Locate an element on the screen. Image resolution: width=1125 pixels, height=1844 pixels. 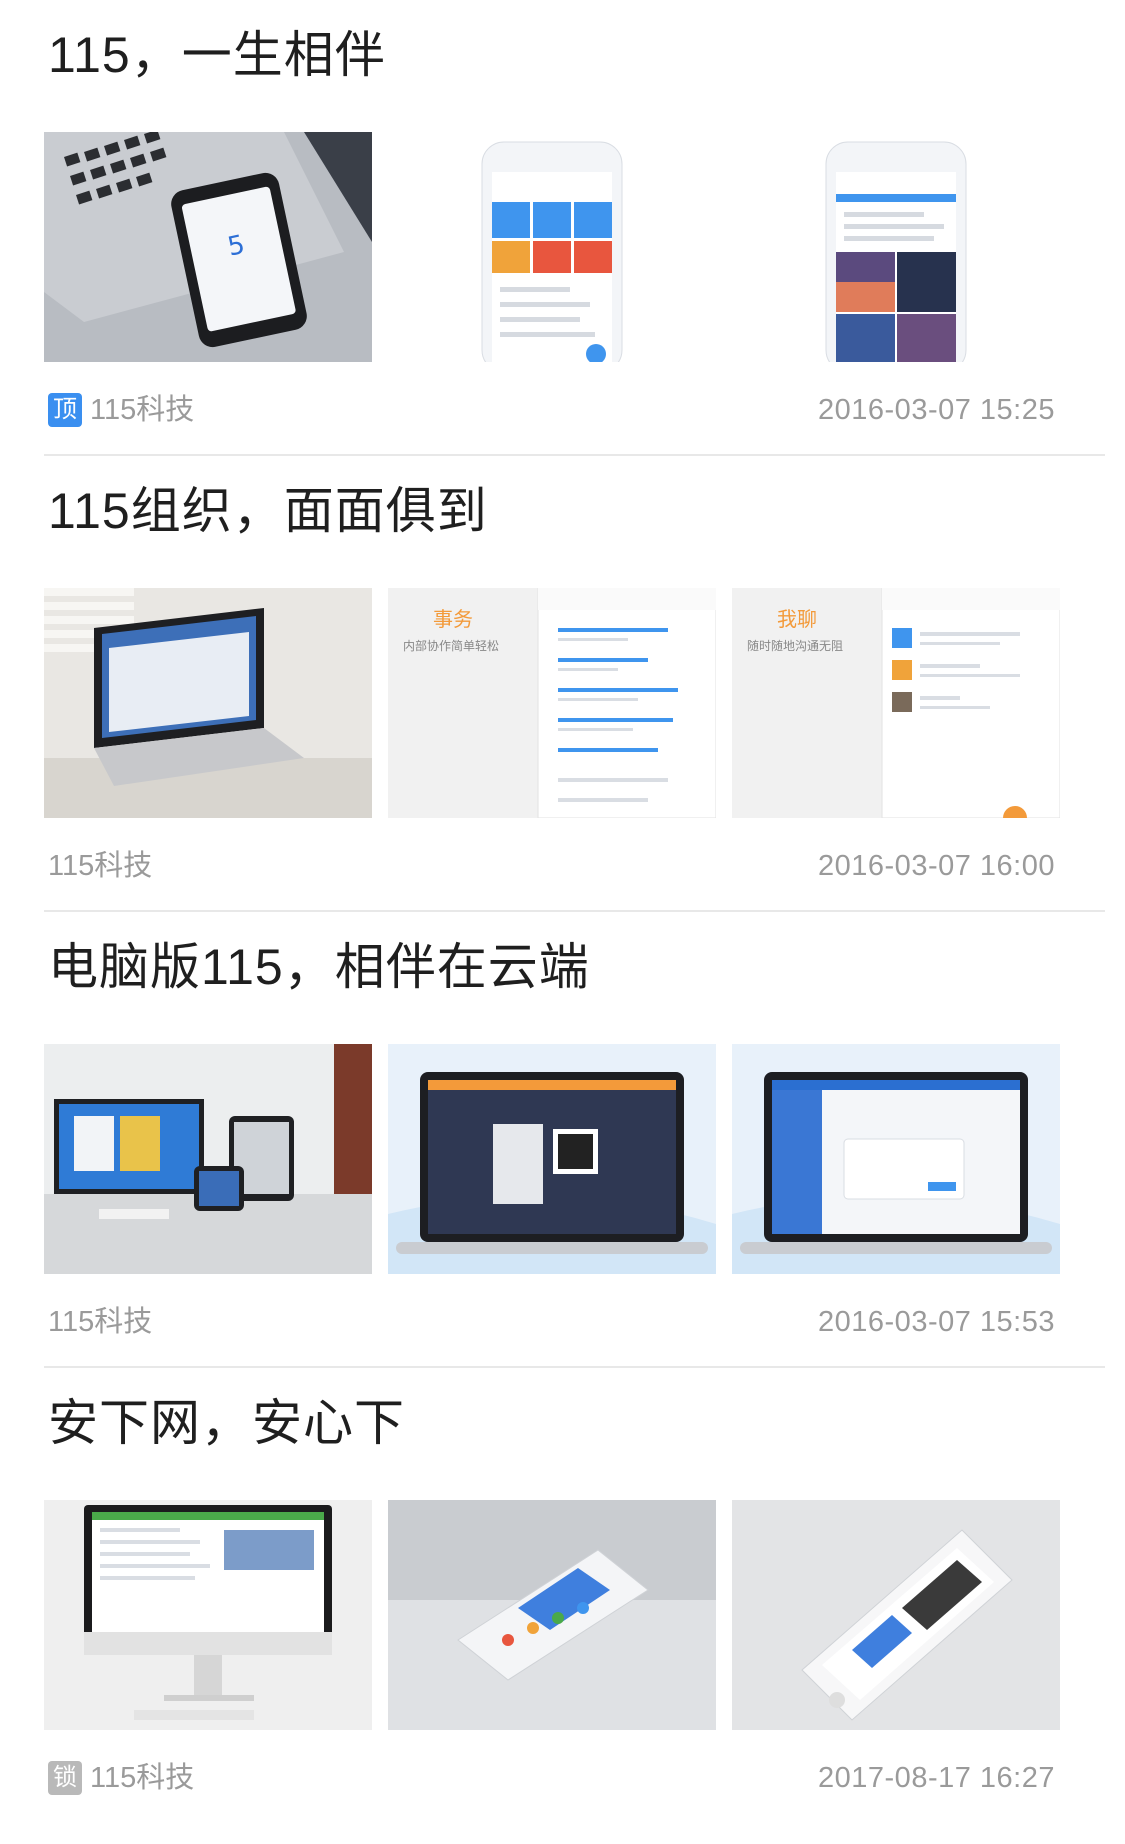
thumbnail-image: 事务 内部协作简单轻松 is located at coordinates (552, 703).